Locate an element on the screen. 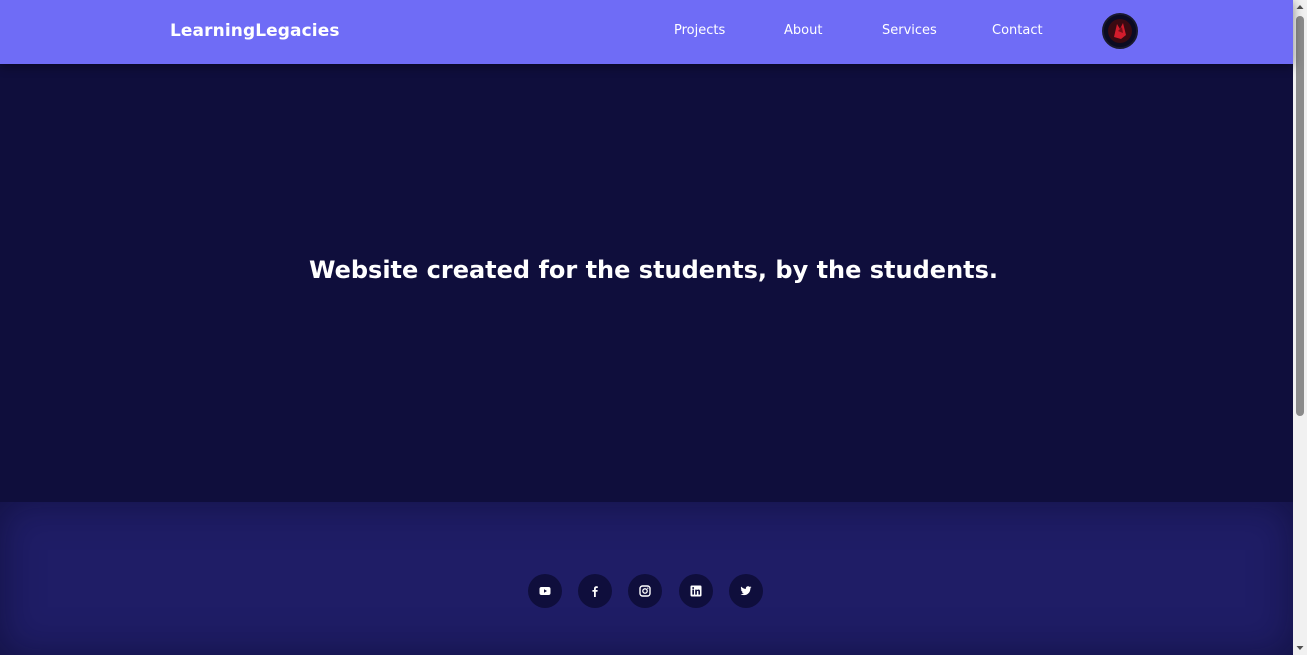 This screenshot has width=1307, height=655. linkedin-link is located at coordinates (696, 591).